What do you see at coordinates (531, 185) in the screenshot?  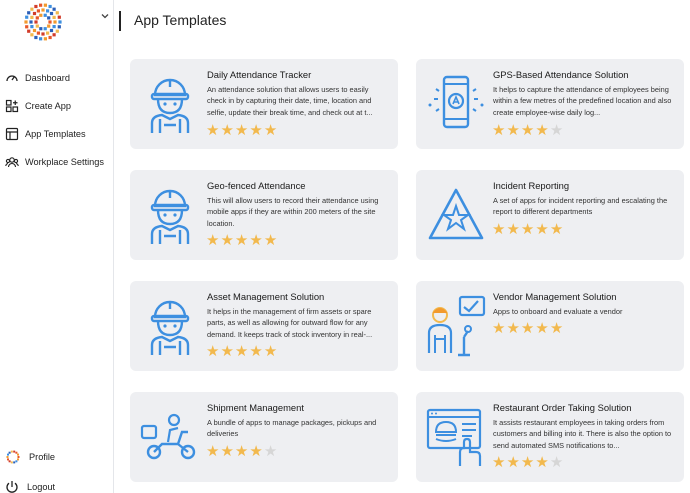 I see `template-title: Incident Reporting` at bounding box center [531, 185].